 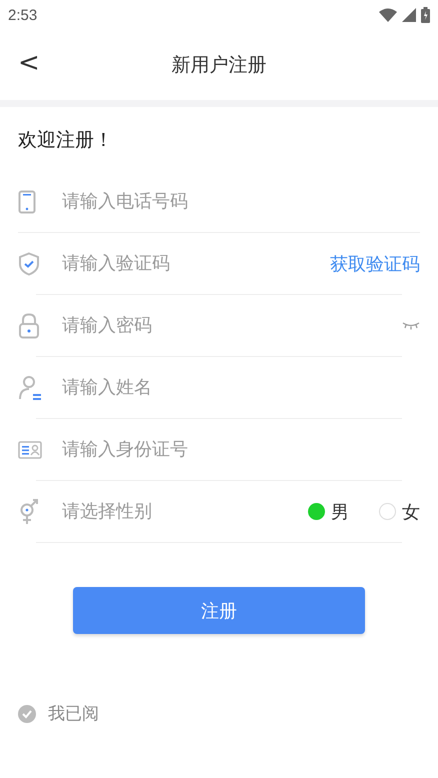 What do you see at coordinates (183, 263) in the screenshot?
I see `code-field: 请输入验证码` at bounding box center [183, 263].